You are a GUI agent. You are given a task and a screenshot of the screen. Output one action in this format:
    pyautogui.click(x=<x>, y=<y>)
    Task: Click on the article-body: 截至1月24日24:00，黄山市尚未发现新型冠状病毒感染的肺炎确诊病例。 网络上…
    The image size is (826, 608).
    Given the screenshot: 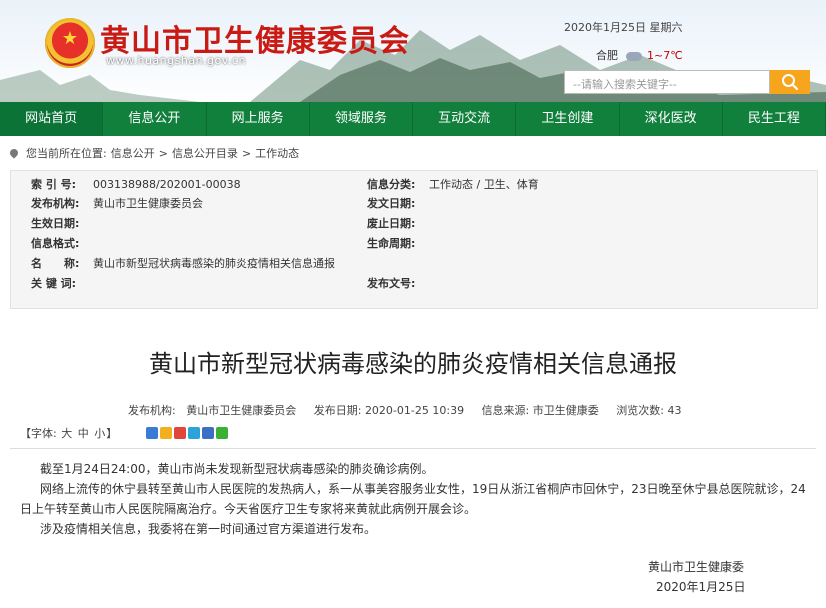 What is the action you would take?
    pyautogui.click(x=418, y=499)
    